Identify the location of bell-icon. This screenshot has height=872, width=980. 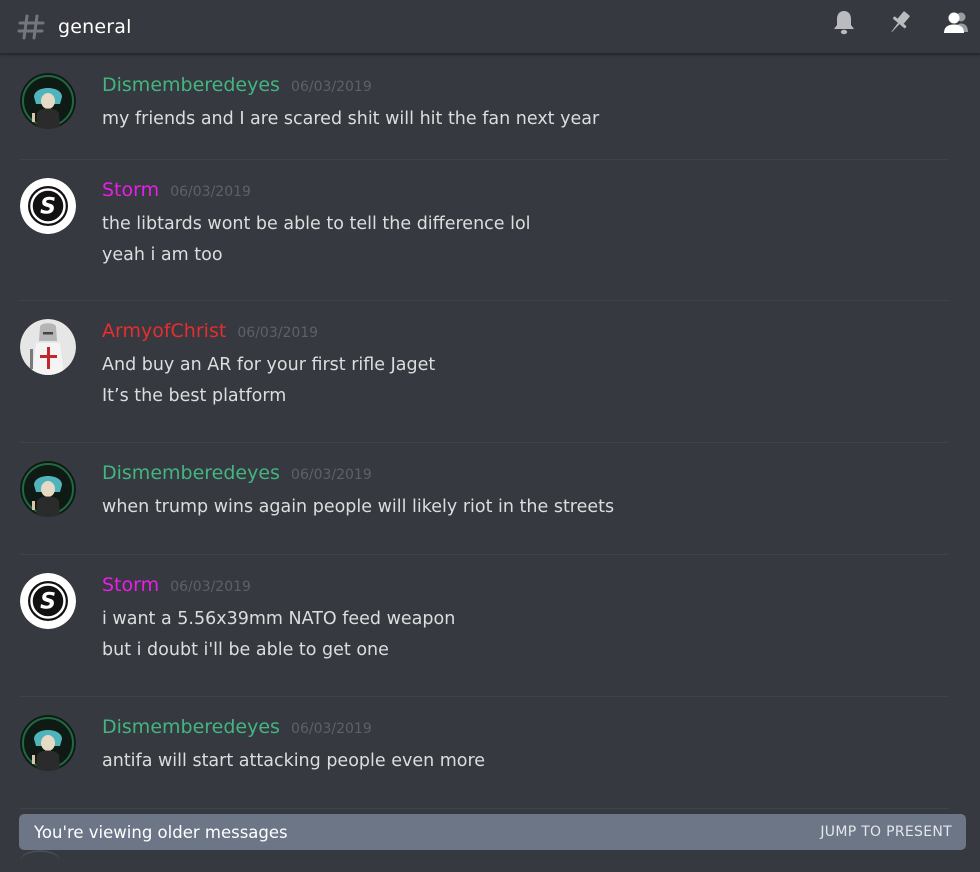
(844, 22).